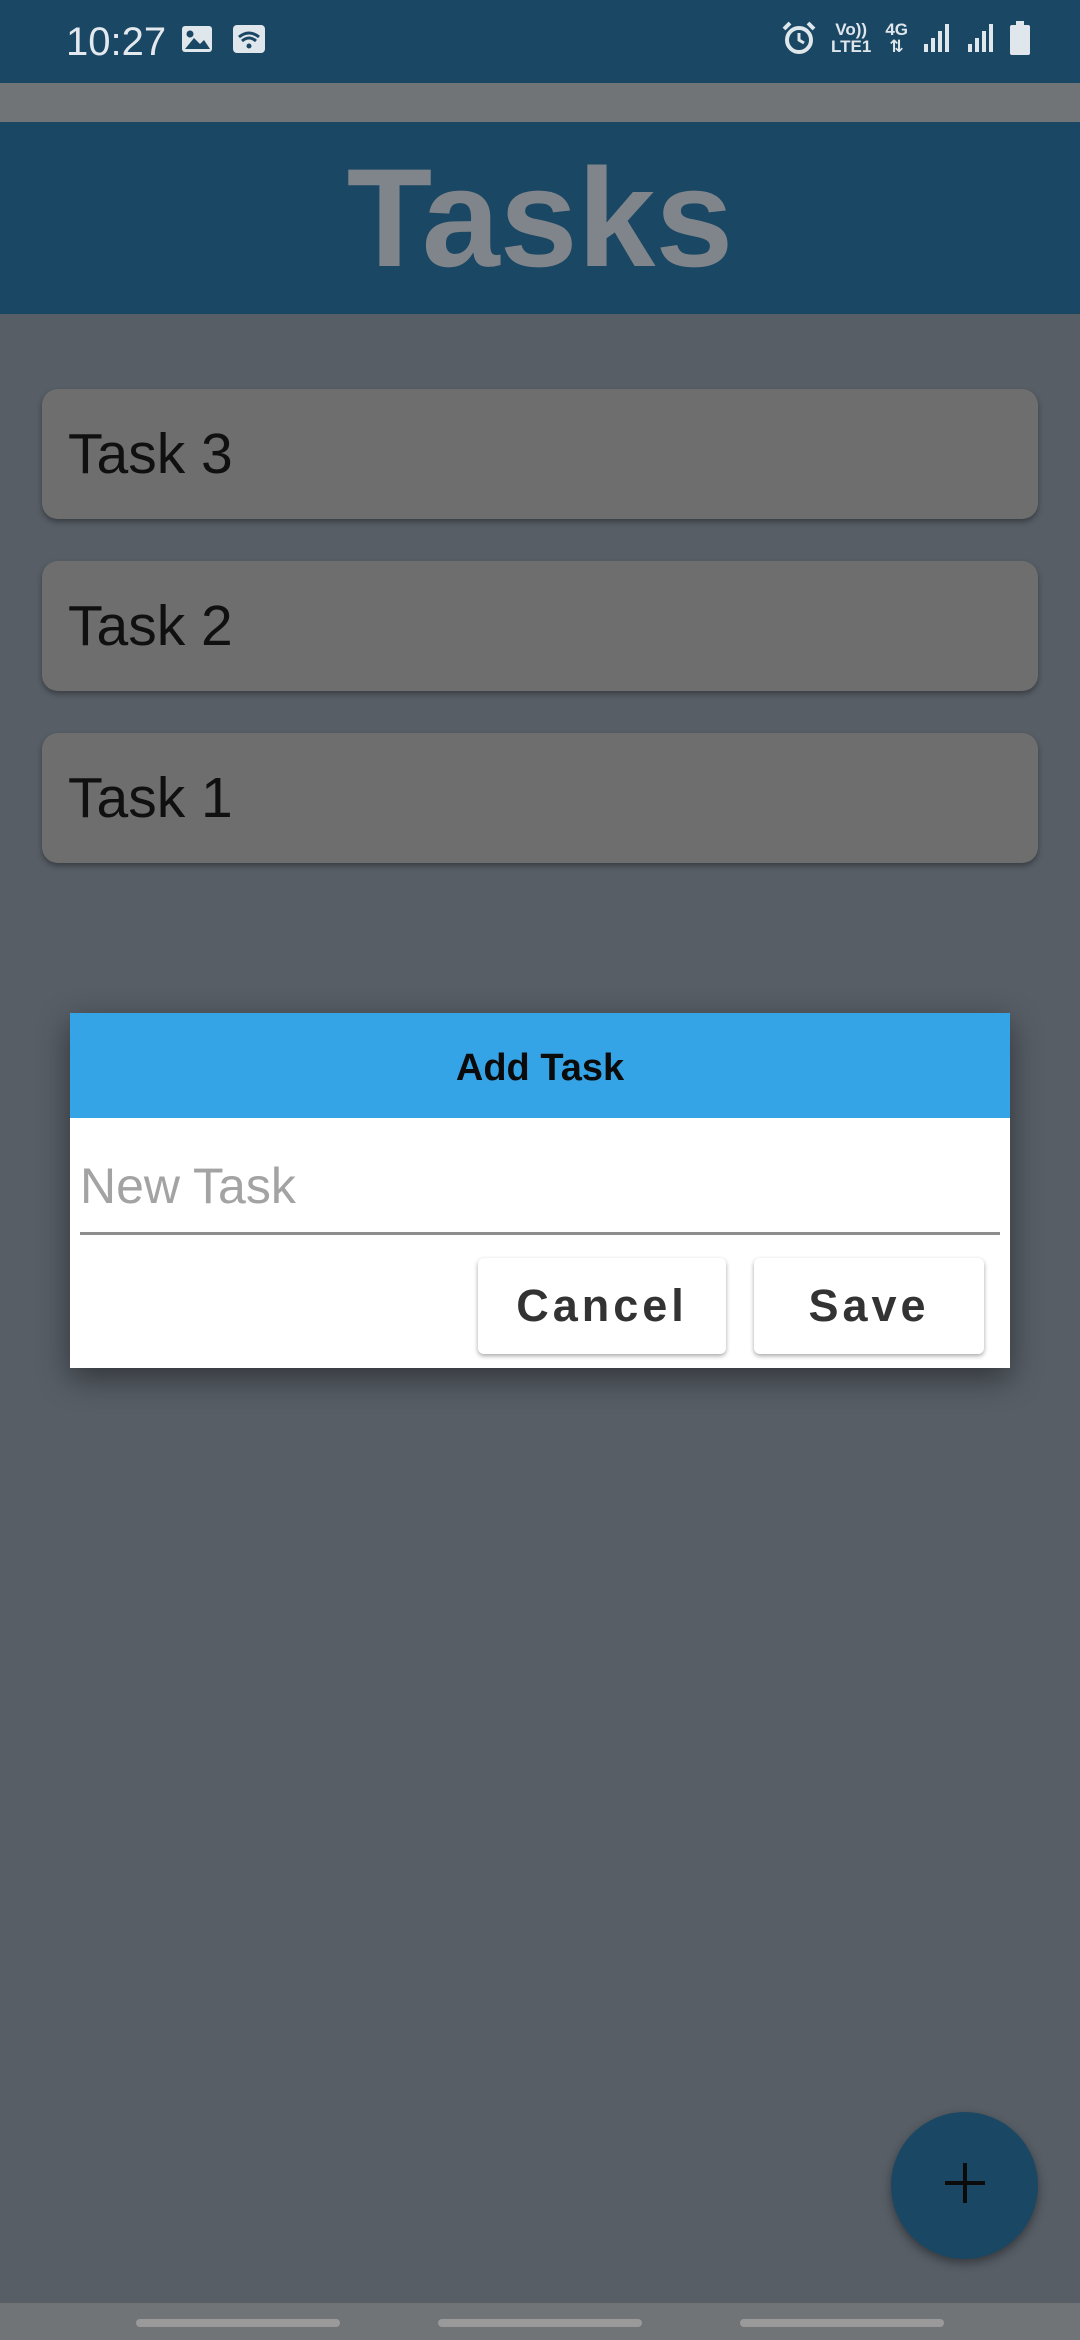  I want to click on 4g-icon: 4G ⇅, so click(896, 38).